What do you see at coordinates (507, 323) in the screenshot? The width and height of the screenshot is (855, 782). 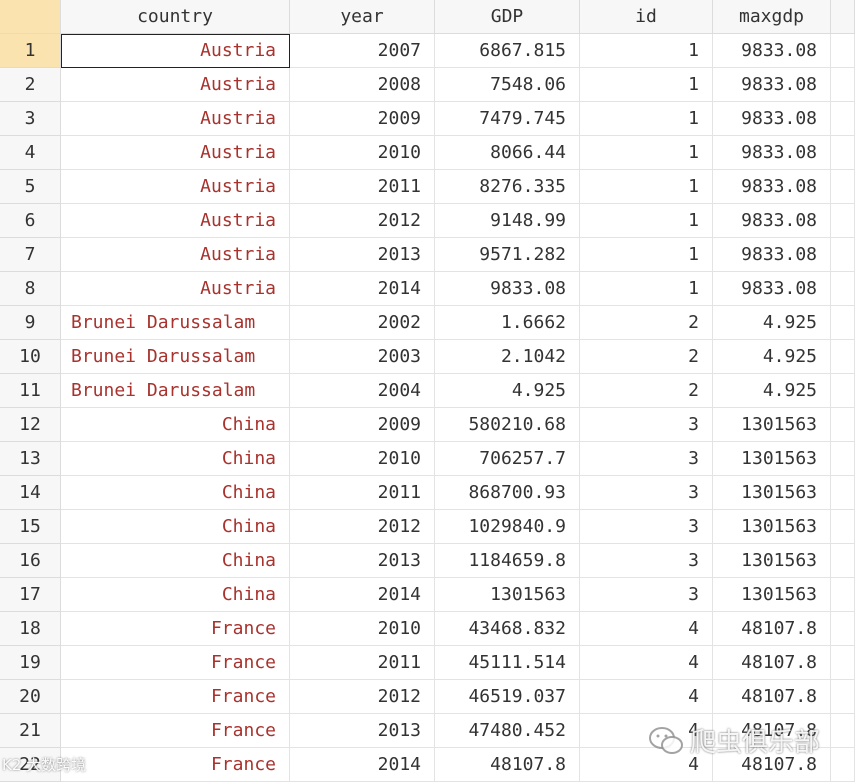 I see `cell-gdp: 1.6662` at bounding box center [507, 323].